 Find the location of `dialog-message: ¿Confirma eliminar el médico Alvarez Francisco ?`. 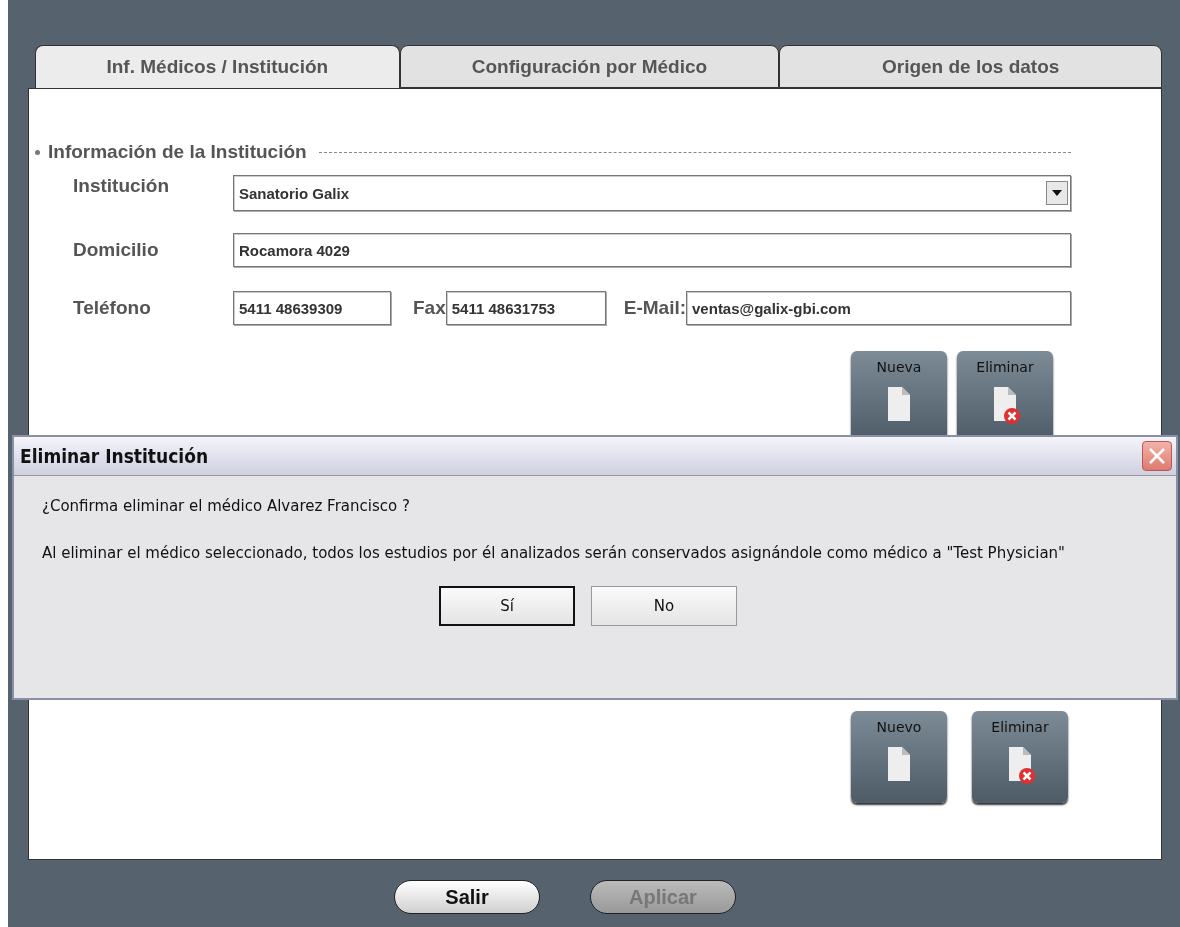

dialog-message: ¿Confirma eliminar el médico Alvarez Francisco ? is located at coordinates (226, 506).